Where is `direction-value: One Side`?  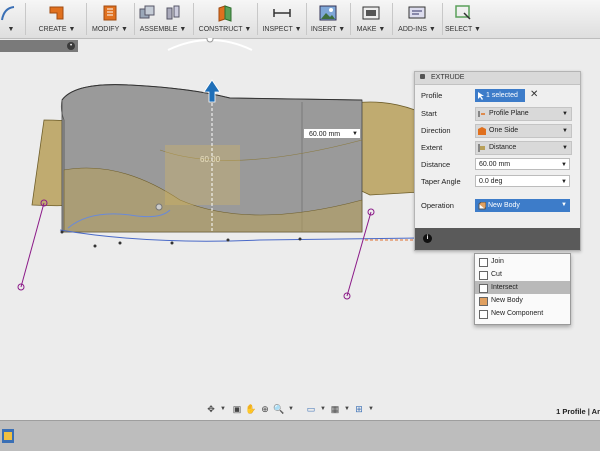 direction-value: One Side is located at coordinates (504, 130).